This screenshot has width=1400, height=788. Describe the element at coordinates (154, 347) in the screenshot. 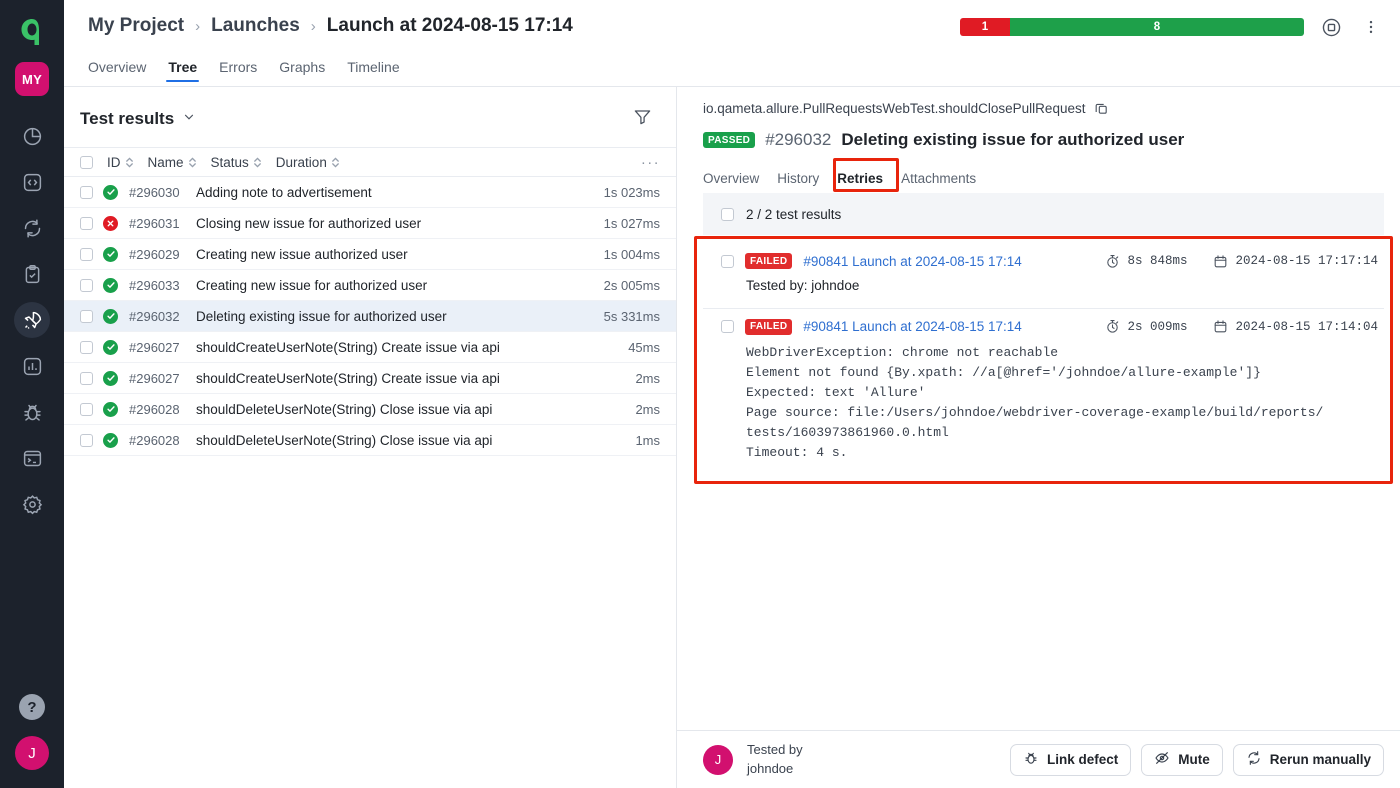

I see `row-id: #296027` at that location.